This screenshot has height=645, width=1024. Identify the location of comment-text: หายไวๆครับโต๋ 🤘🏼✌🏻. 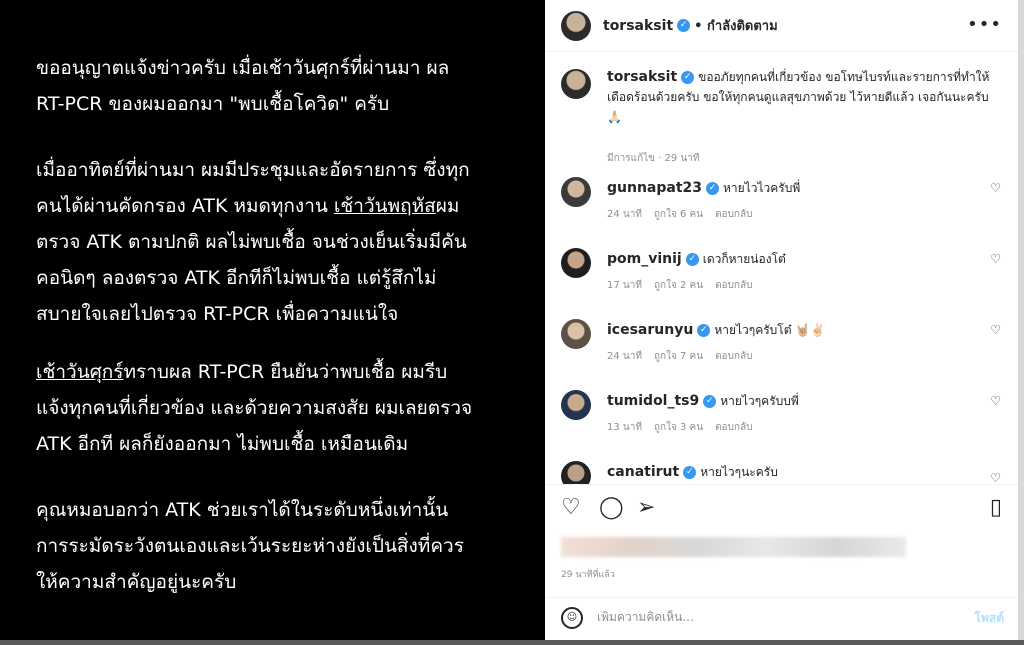
(770, 330).